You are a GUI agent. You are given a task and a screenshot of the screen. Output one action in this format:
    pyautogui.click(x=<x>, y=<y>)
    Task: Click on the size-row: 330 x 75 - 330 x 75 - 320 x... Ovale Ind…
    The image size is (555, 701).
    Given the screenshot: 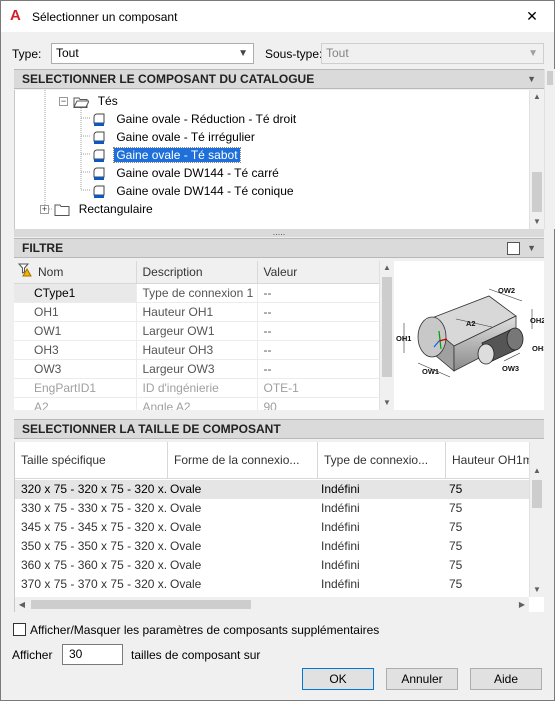 What is the action you would take?
    pyautogui.click(x=272, y=508)
    